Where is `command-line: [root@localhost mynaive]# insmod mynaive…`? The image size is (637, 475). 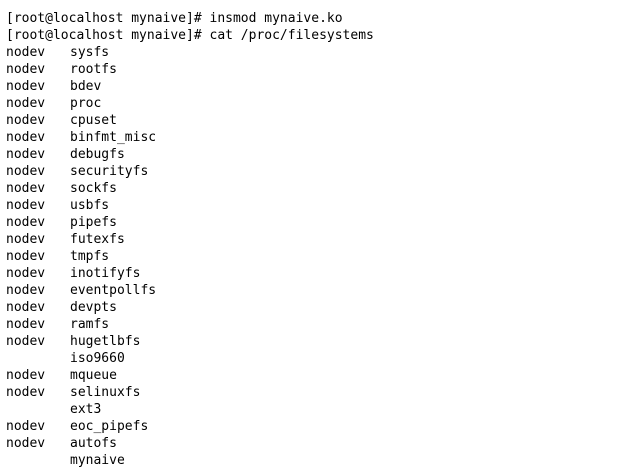
command-line: [root@localhost mynaive]# insmod mynaive… is located at coordinates (174, 18).